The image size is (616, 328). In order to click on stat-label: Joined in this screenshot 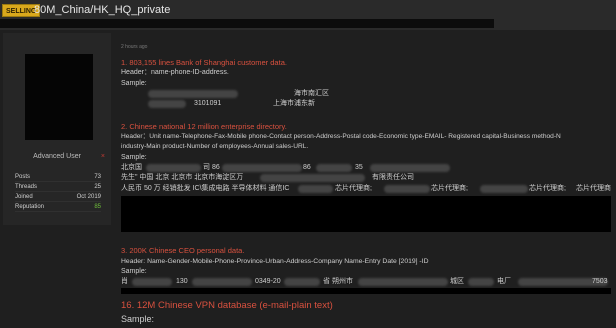, I will do `click(24, 197)`.